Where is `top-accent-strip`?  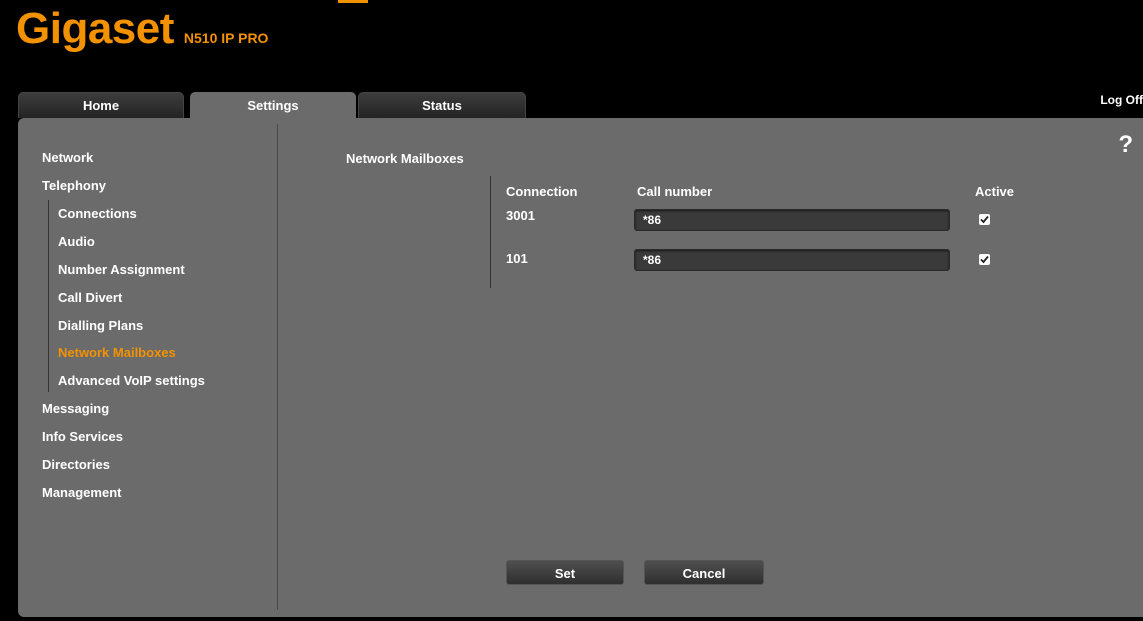
top-accent-strip is located at coordinates (353, 1).